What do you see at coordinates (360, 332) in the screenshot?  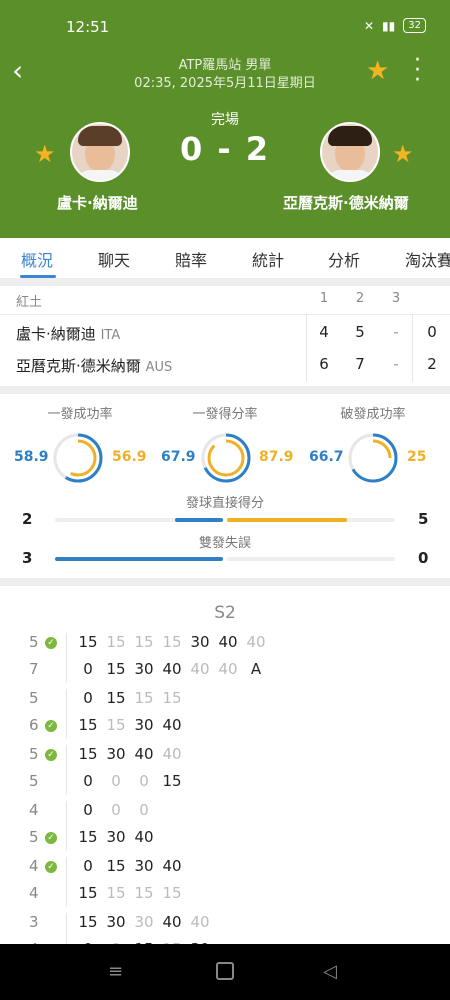 I see `player1-set2: 5` at bounding box center [360, 332].